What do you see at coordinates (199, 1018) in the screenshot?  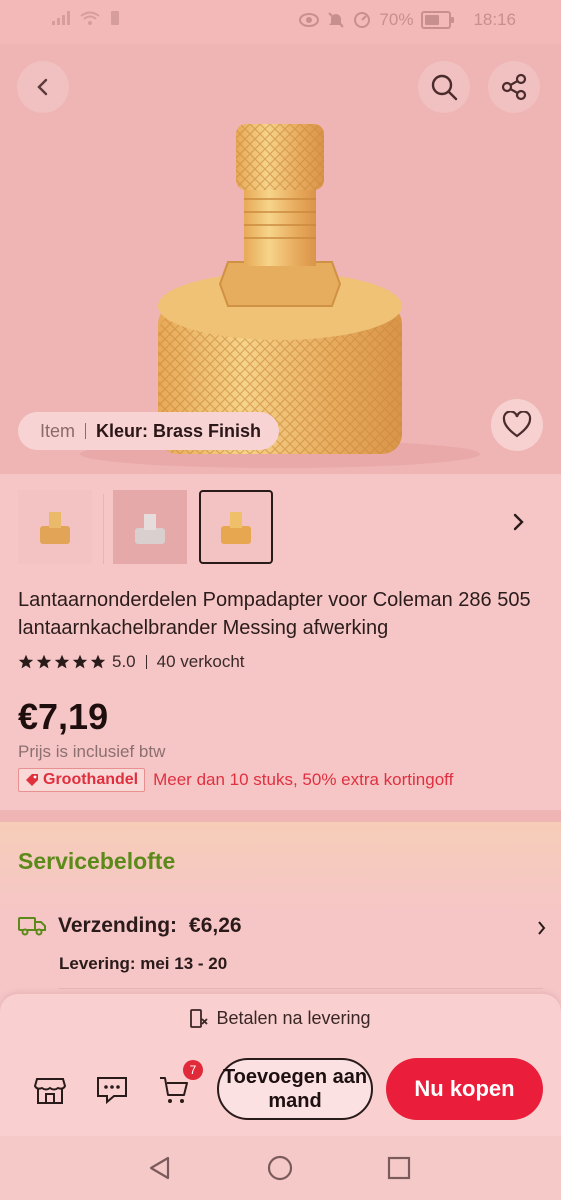 I see `cash-on-delivery-icon` at bounding box center [199, 1018].